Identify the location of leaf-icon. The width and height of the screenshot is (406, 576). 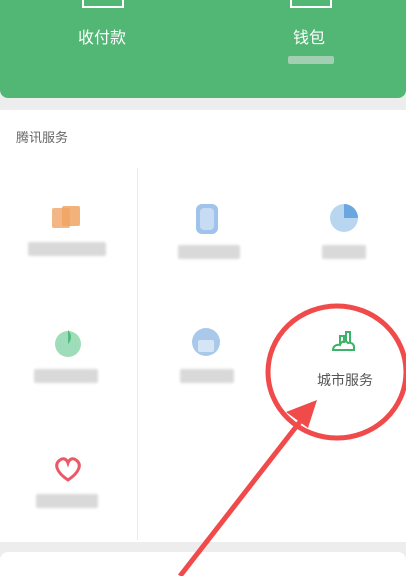
(68, 343).